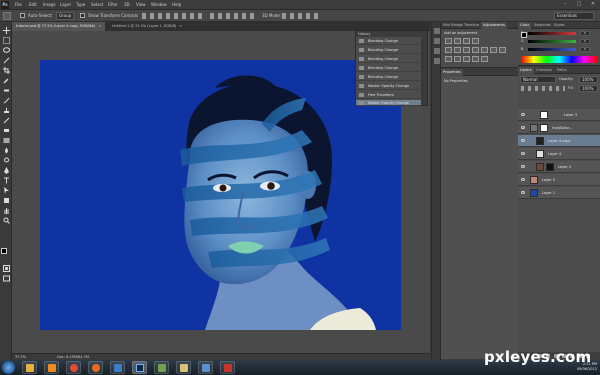  I want to click on layer-name: Layer 2, so click(564, 167).